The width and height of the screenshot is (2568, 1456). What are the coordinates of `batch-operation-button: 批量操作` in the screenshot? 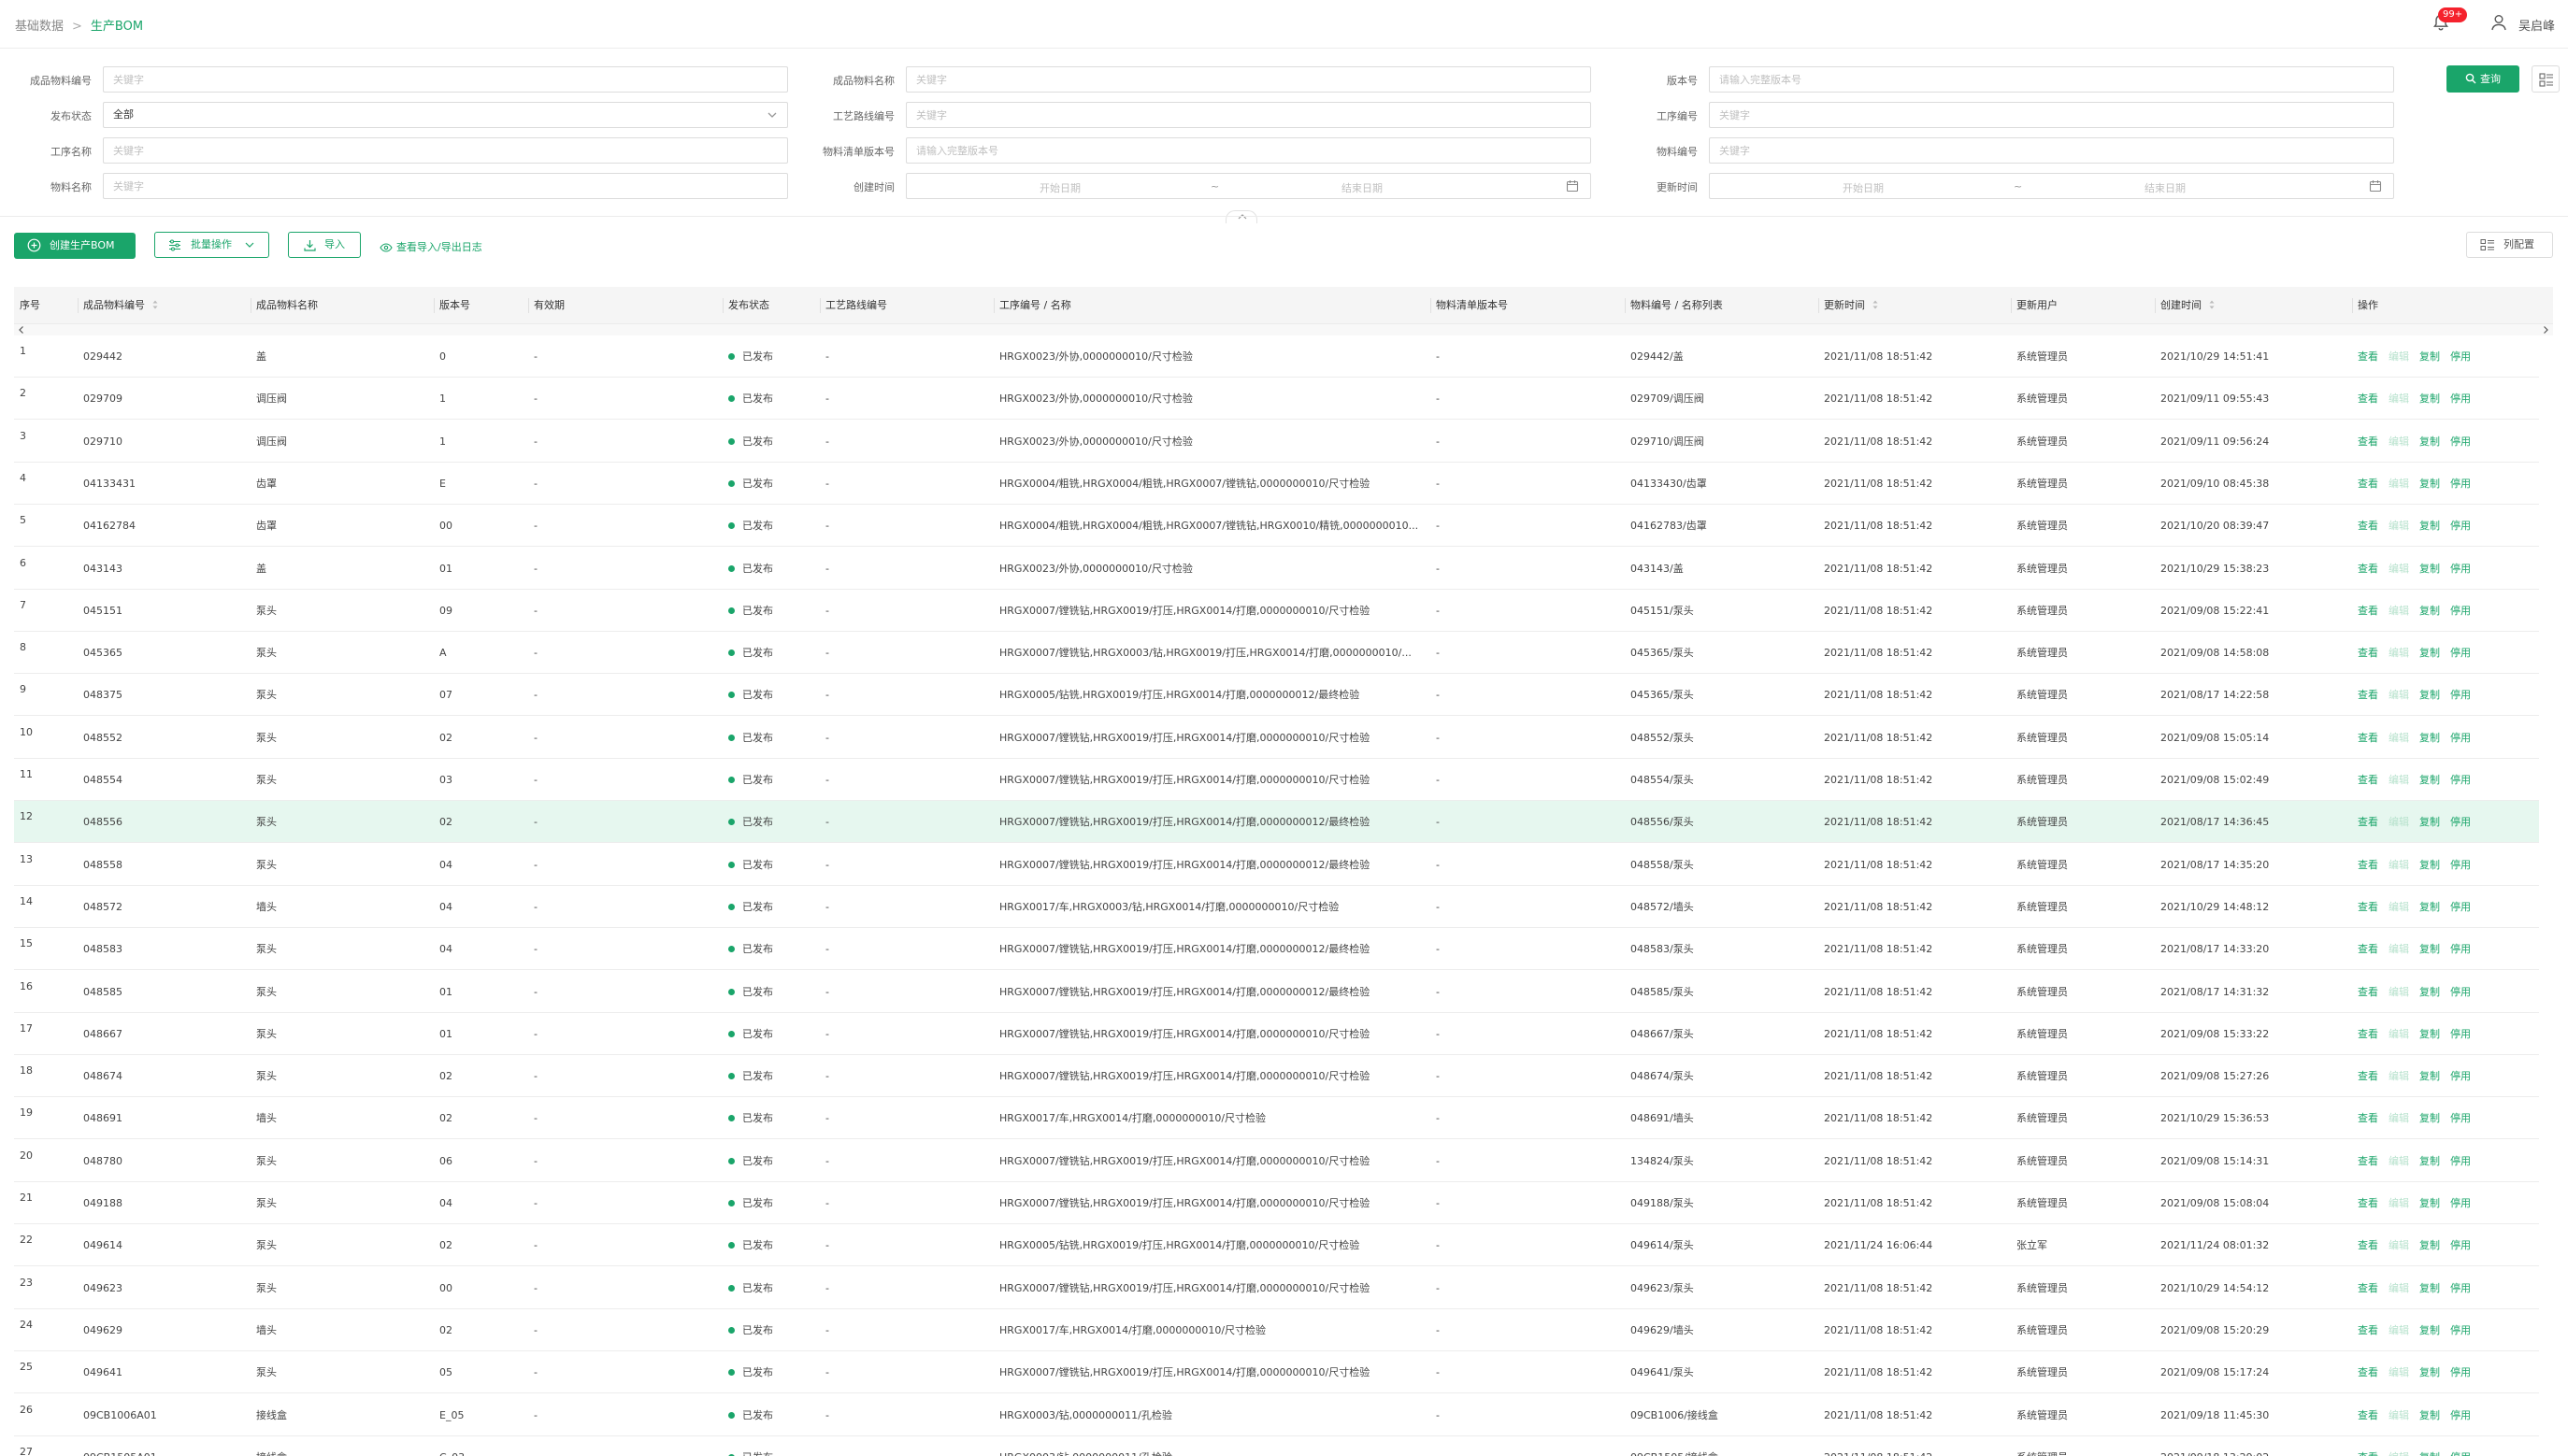 It's located at (211, 245).